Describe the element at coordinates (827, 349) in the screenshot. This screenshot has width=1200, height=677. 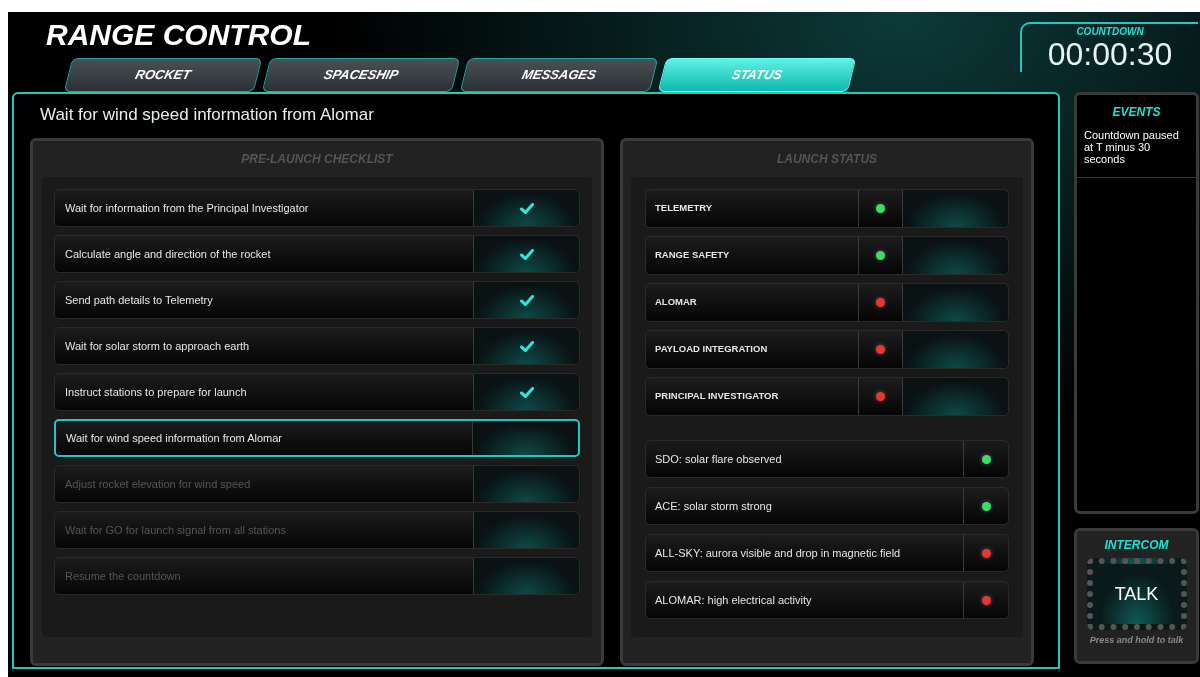
I see `status-row: PAYLOAD INTEGRATION` at that location.